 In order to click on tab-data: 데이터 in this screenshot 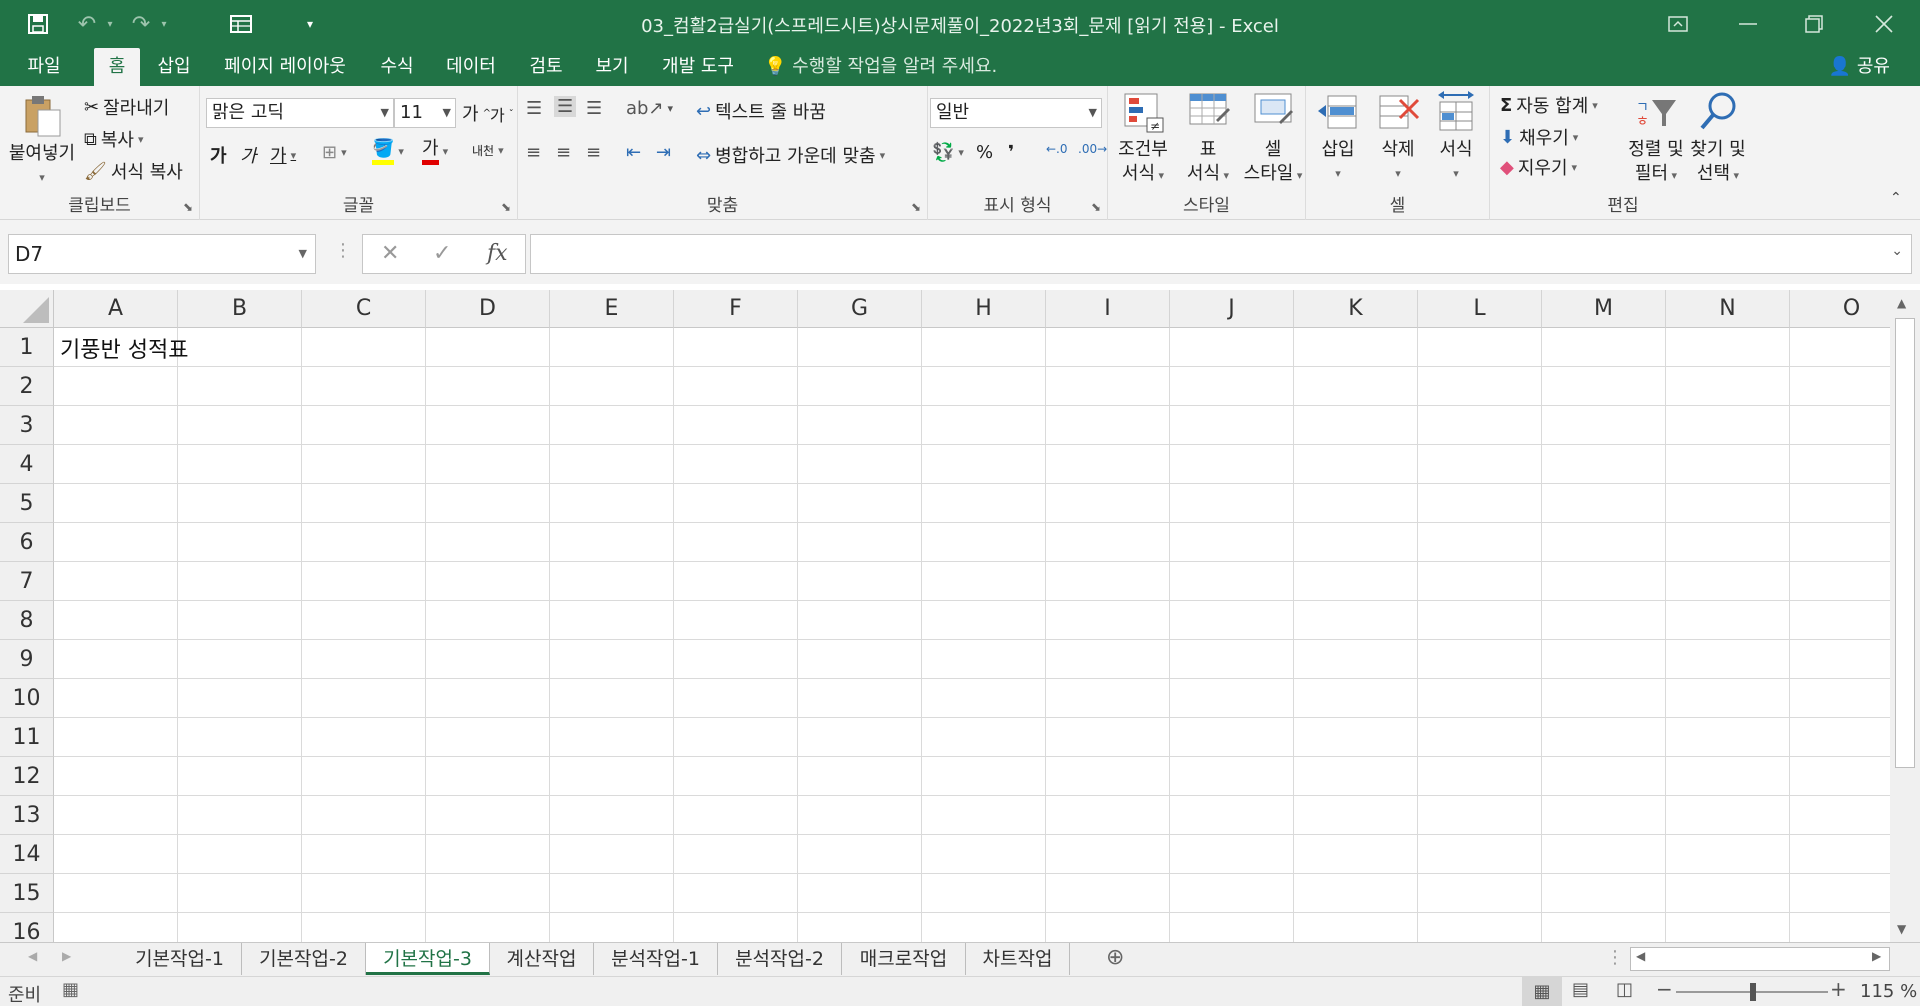, I will do `click(471, 67)`.